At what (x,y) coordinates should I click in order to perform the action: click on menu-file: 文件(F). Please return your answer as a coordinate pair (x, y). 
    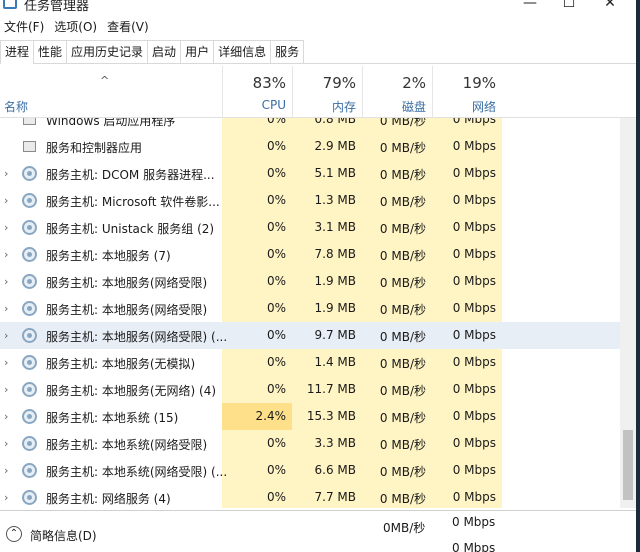
    Looking at the image, I should click on (25, 27).